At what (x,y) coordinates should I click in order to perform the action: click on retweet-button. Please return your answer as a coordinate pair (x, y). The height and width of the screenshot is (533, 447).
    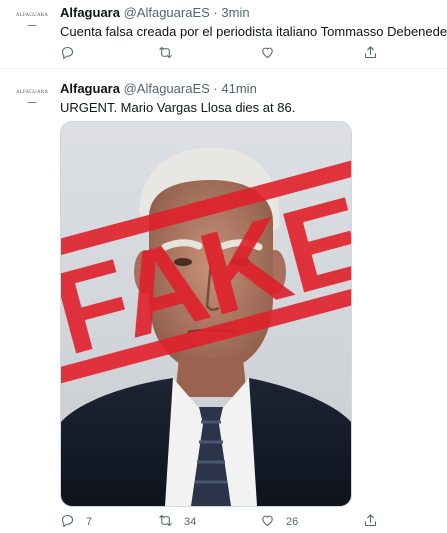
    Looking at the image, I should click on (165, 54).